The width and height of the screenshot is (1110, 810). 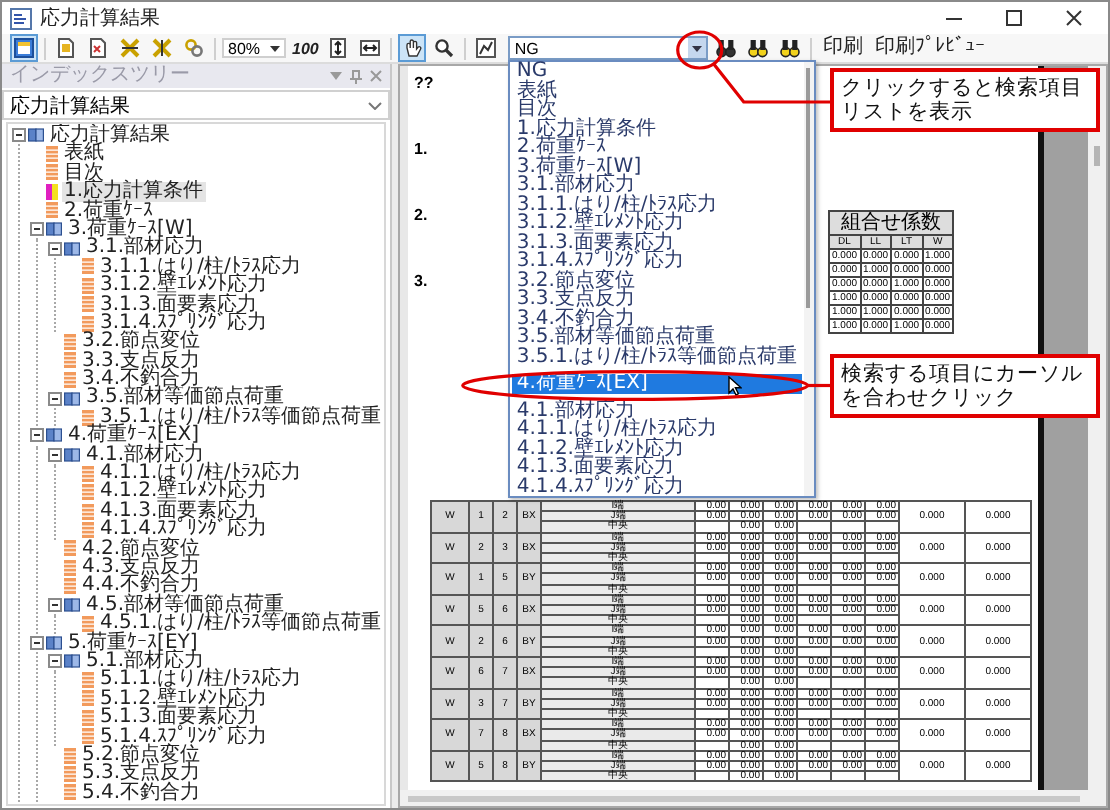 What do you see at coordinates (657, 90) in the screenshot?
I see `list-item: 表紙` at bounding box center [657, 90].